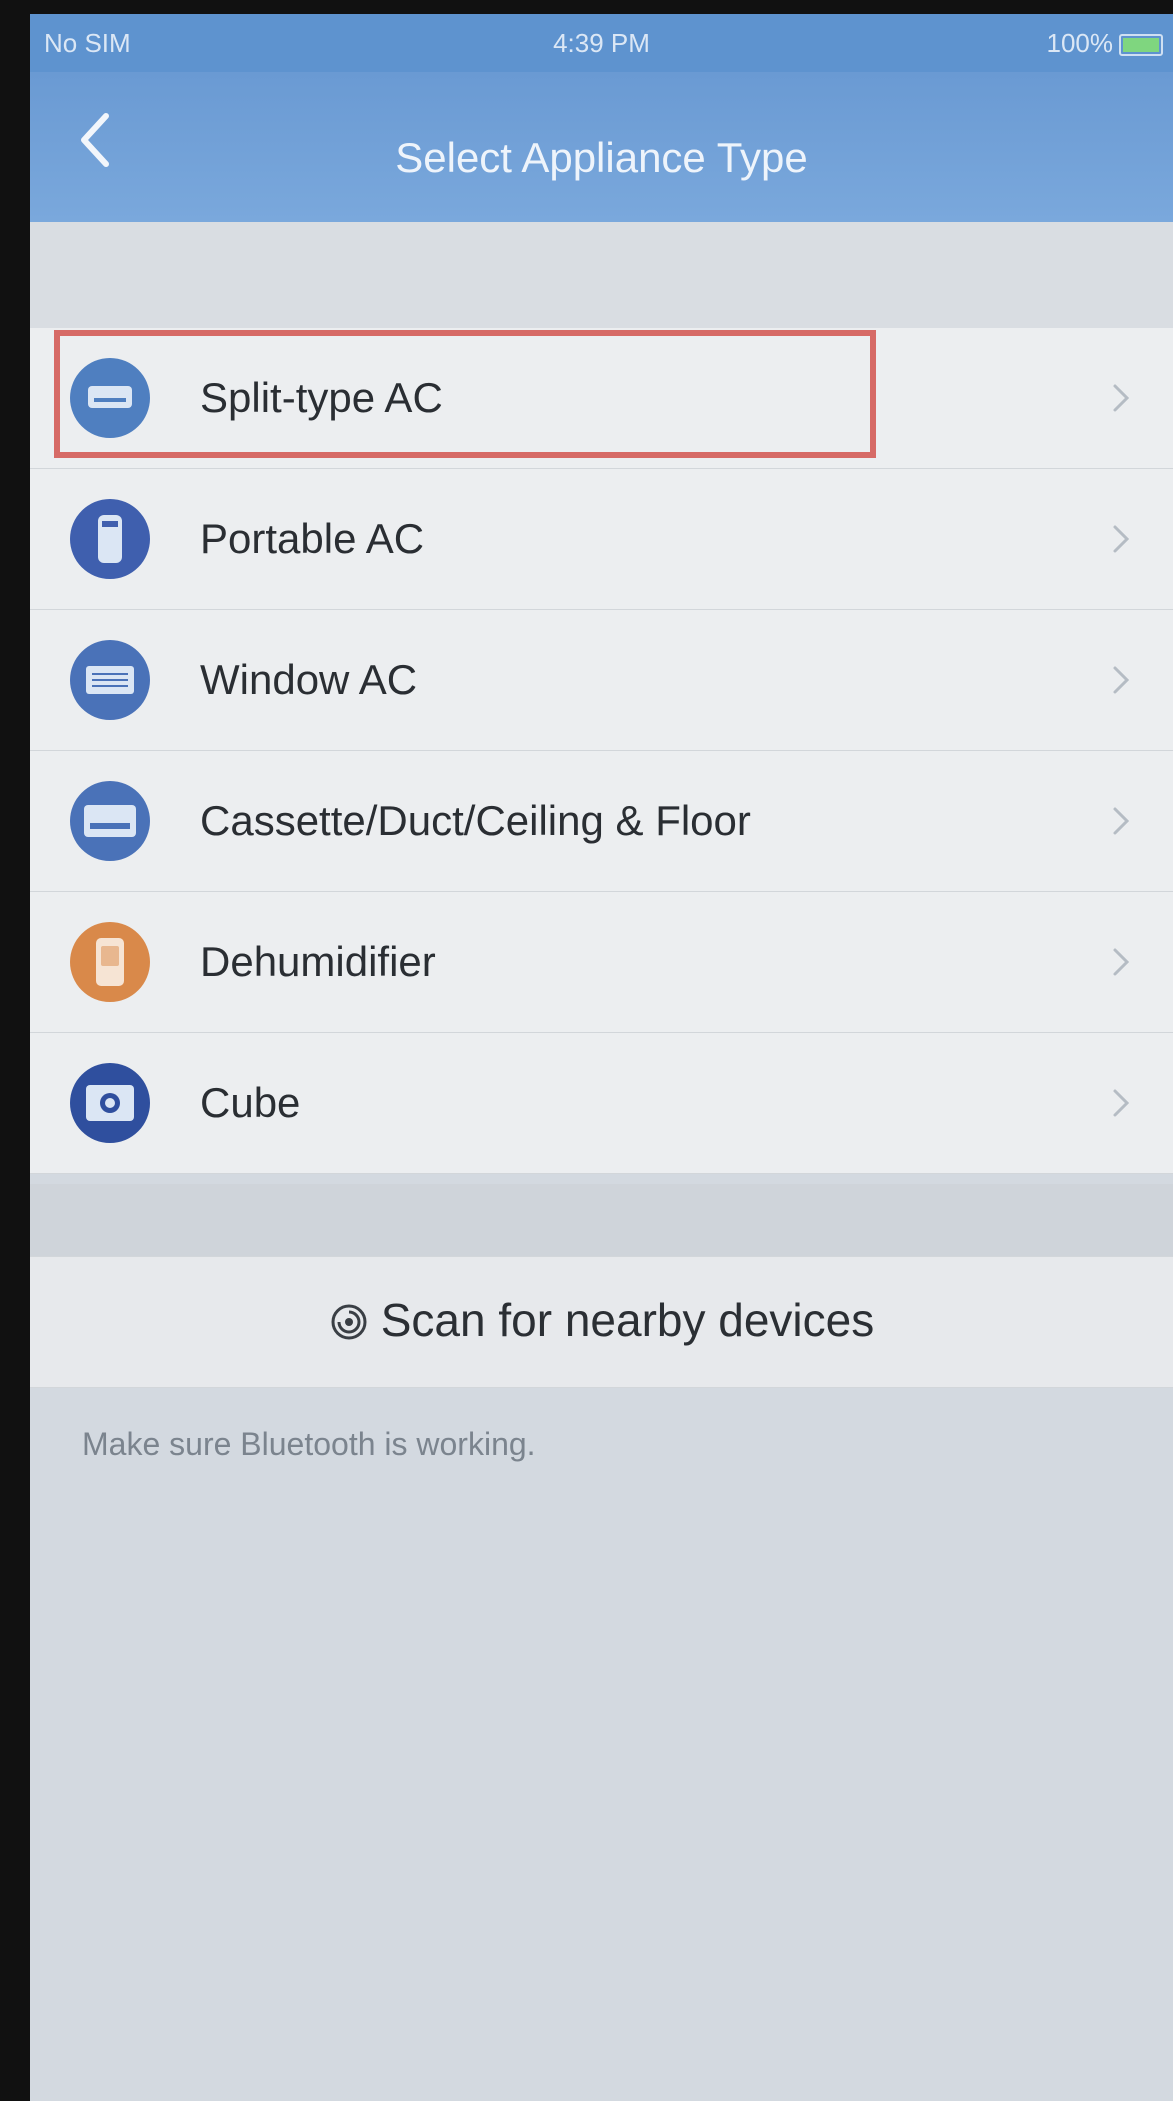 Image resolution: width=1173 pixels, height=2101 pixels. What do you see at coordinates (110, 680) in the screenshot?
I see `window-ac-icon` at bounding box center [110, 680].